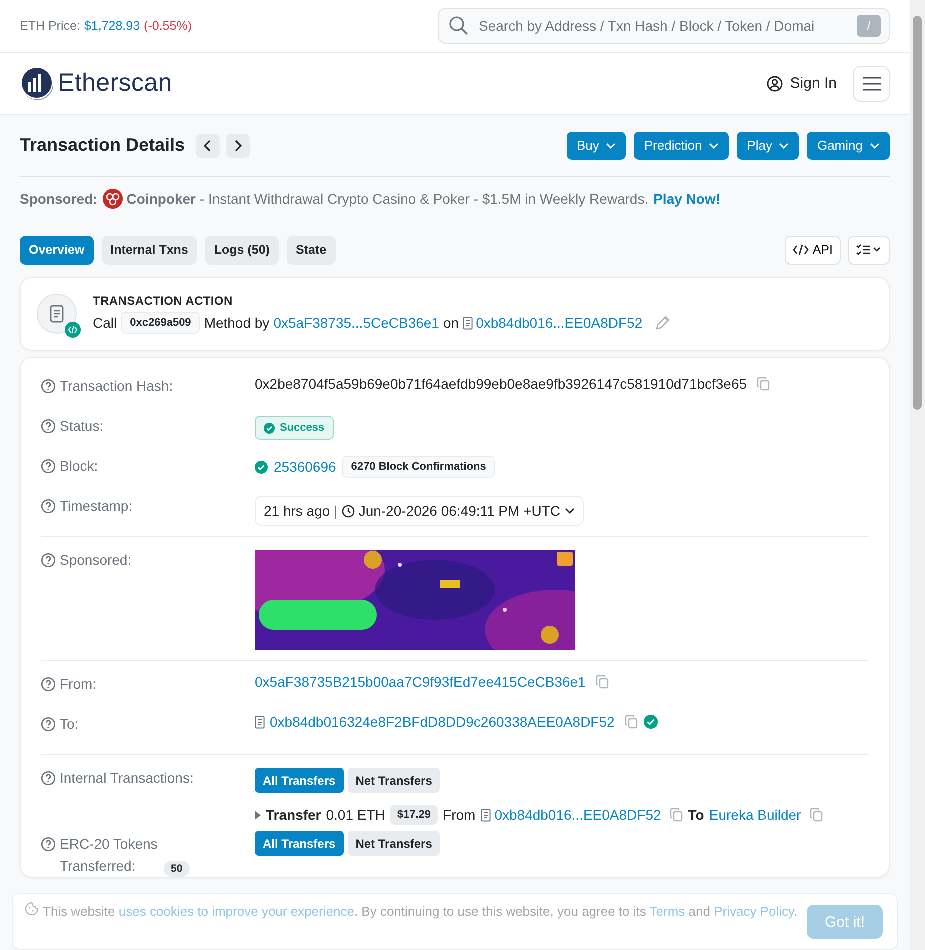 The image size is (925, 950). I want to click on transfer-label: Transfer, so click(294, 815).